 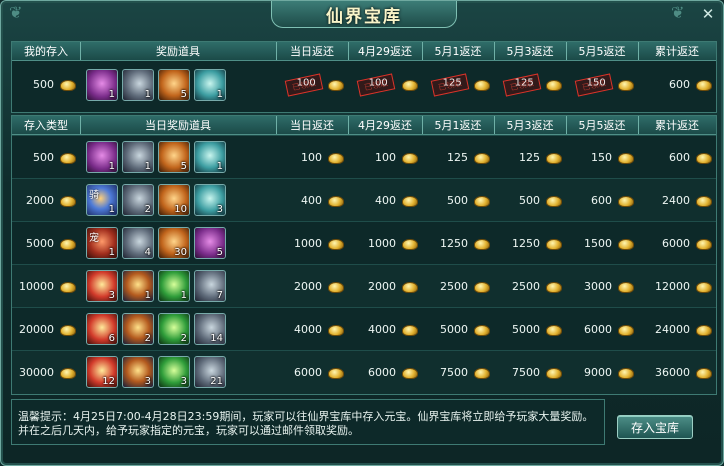 I want to click on reward-items: 12 3 3 21, so click(x=156, y=372).